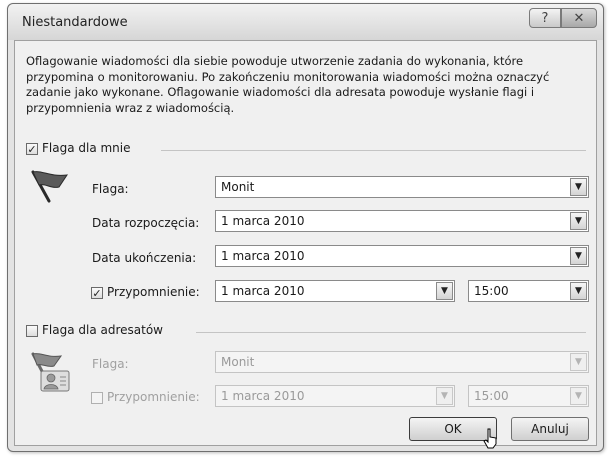 The image size is (612, 458). What do you see at coordinates (491, 396) in the screenshot?
I see `recipient-reminder-time-value: 15:00` at bounding box center [491, 396].